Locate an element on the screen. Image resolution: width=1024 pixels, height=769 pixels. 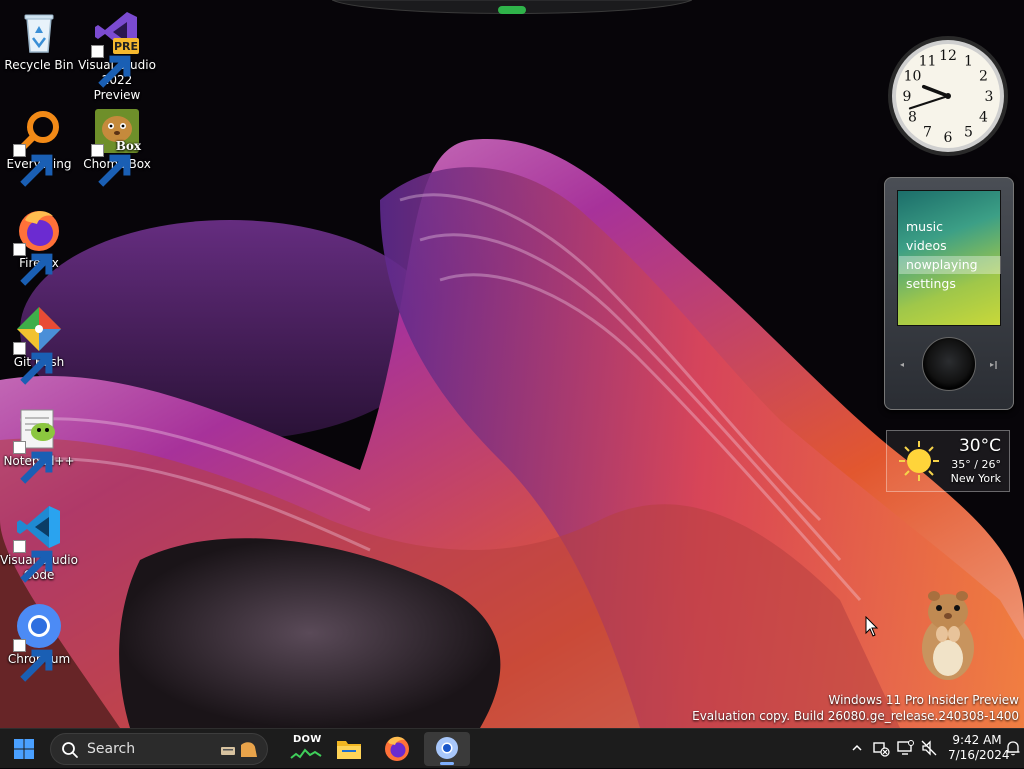
clock-number: 9 is located at coordinates (907, 97).